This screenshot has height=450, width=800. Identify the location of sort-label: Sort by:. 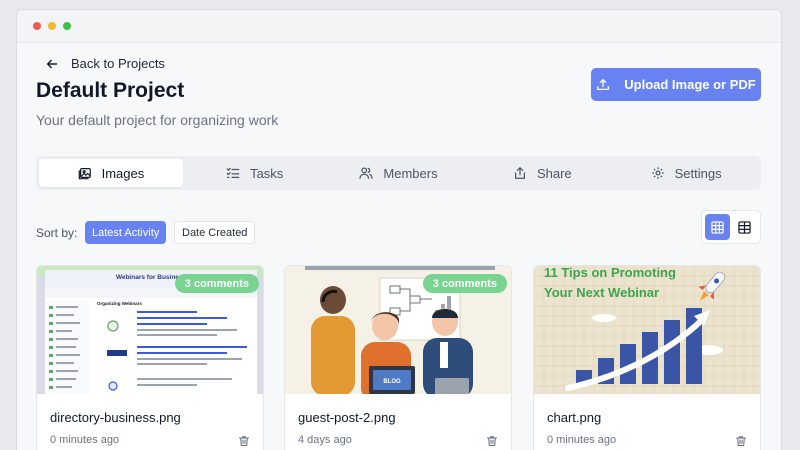
(57, 233).